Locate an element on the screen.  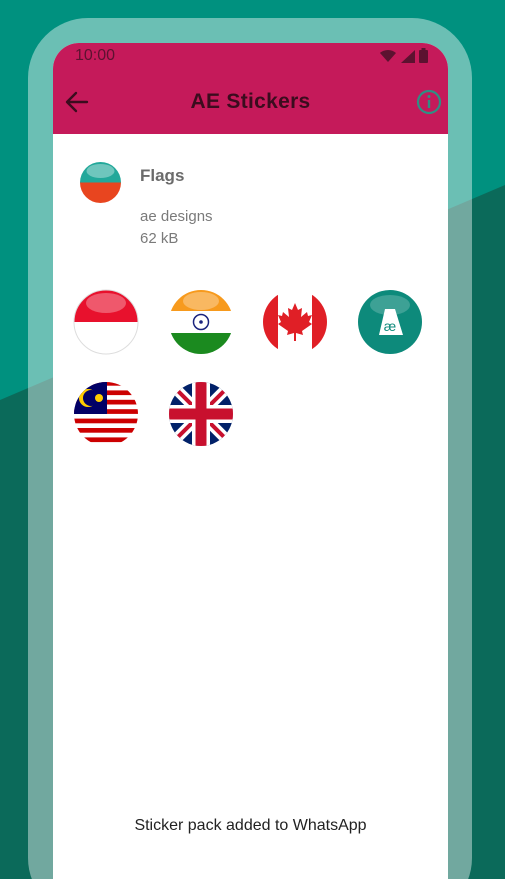
pack-tray-icon is located at coordinates (100, 182).